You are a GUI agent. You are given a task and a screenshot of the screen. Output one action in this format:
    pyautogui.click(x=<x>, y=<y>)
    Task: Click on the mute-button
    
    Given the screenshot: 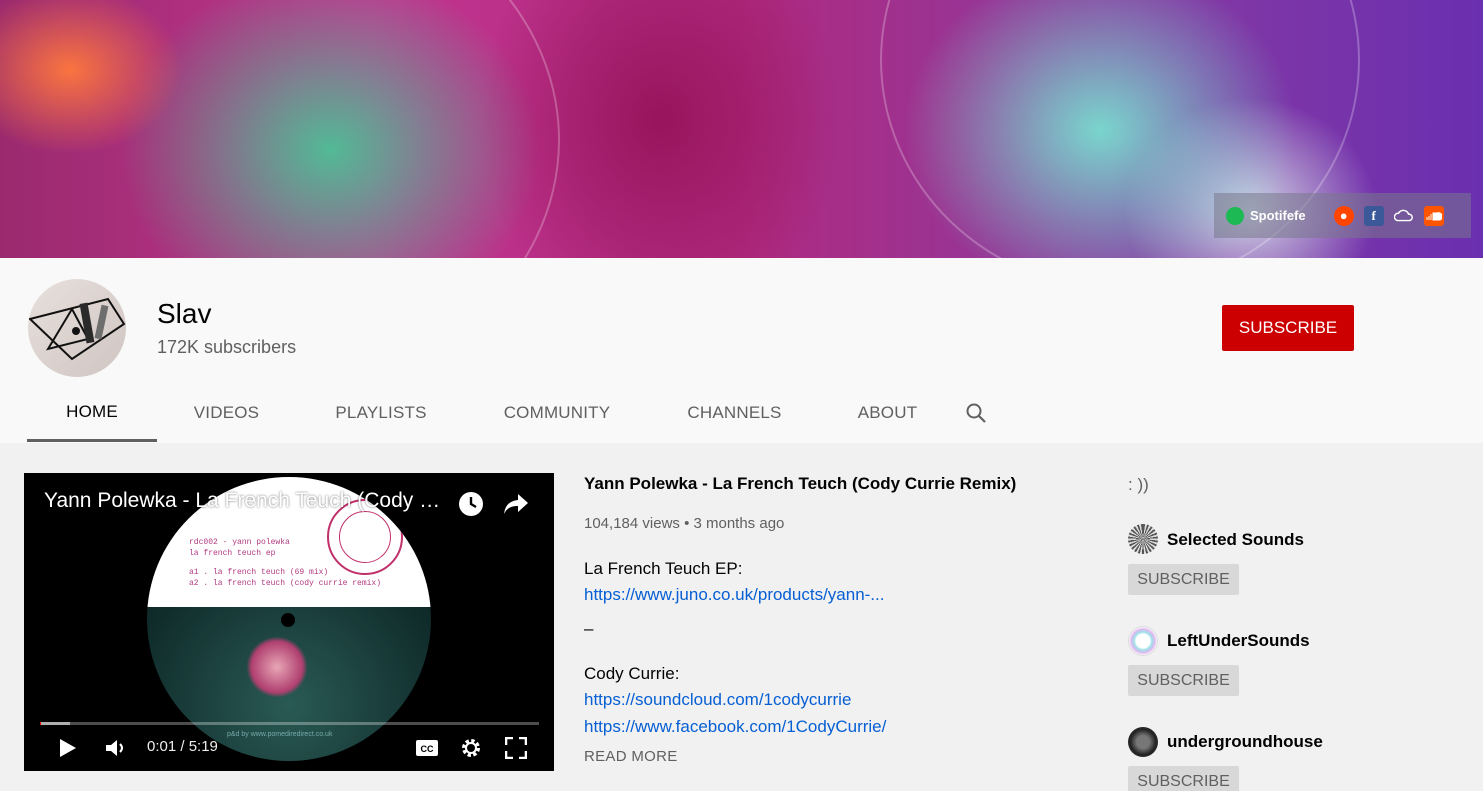 What is the action you would take?
    pyautogui.click(x=116, y=748)
    